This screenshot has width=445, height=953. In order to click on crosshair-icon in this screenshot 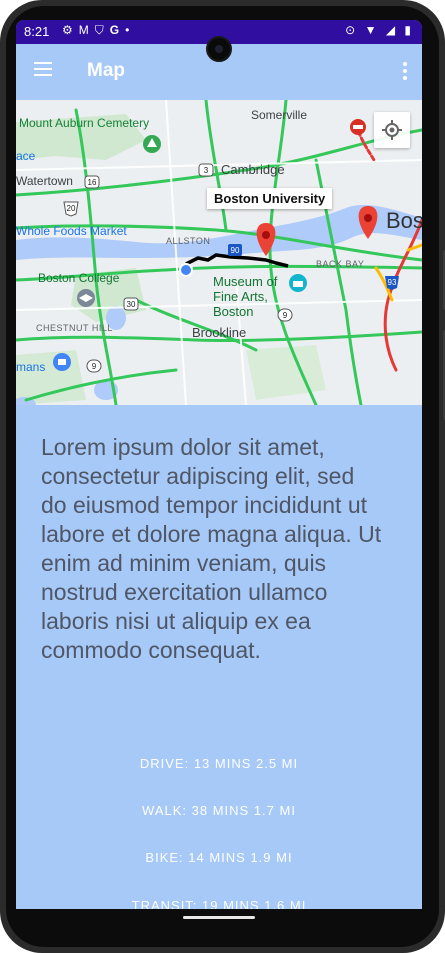, I will do `click(392, 130)`.